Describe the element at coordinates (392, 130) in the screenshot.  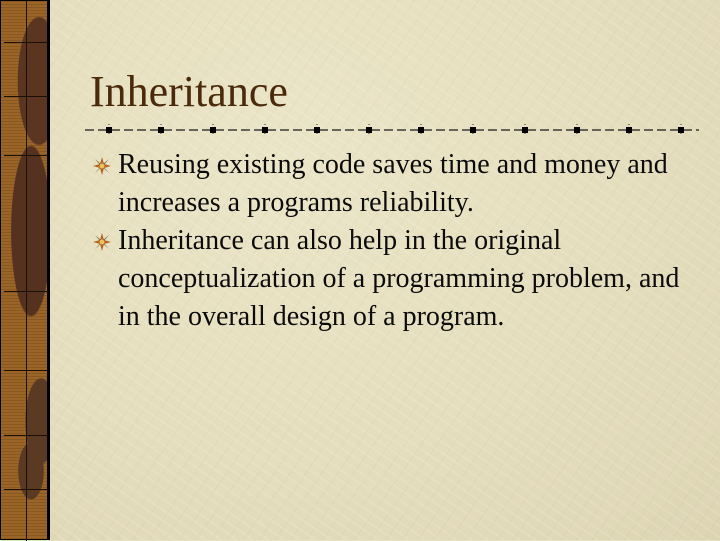
I see `title-divider` at that location.